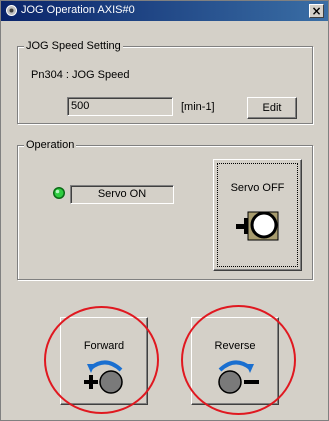 The width and height of the screenshot is (329, 421). I want to click on servo-status-display: Servo ON, so click(122, 194).